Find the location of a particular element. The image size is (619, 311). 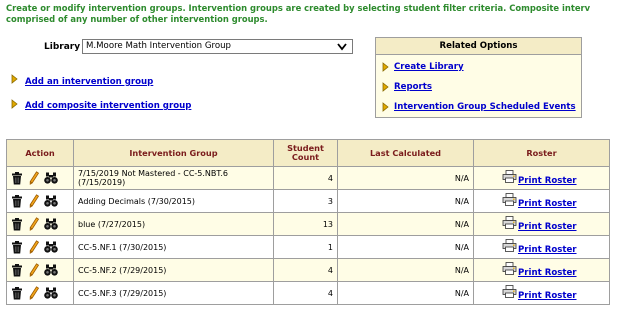

table-row: CC-5.NF.1 (7/30/2015) 1 N/A Print Roster is located at coordinates (308, 247).